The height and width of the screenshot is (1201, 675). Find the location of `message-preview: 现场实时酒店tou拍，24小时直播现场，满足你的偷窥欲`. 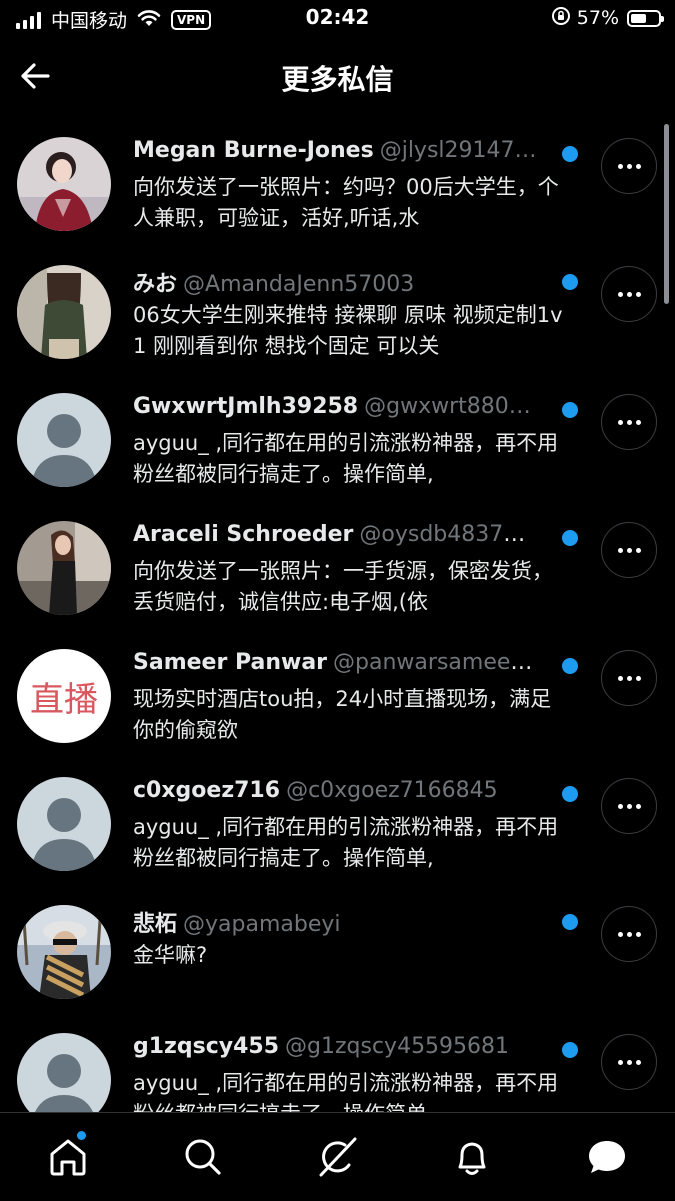

message-preview: 现场实时酒店tou拍，24小时直播现场，满足你的偷窥欲 is located at coordinates (342, 714).